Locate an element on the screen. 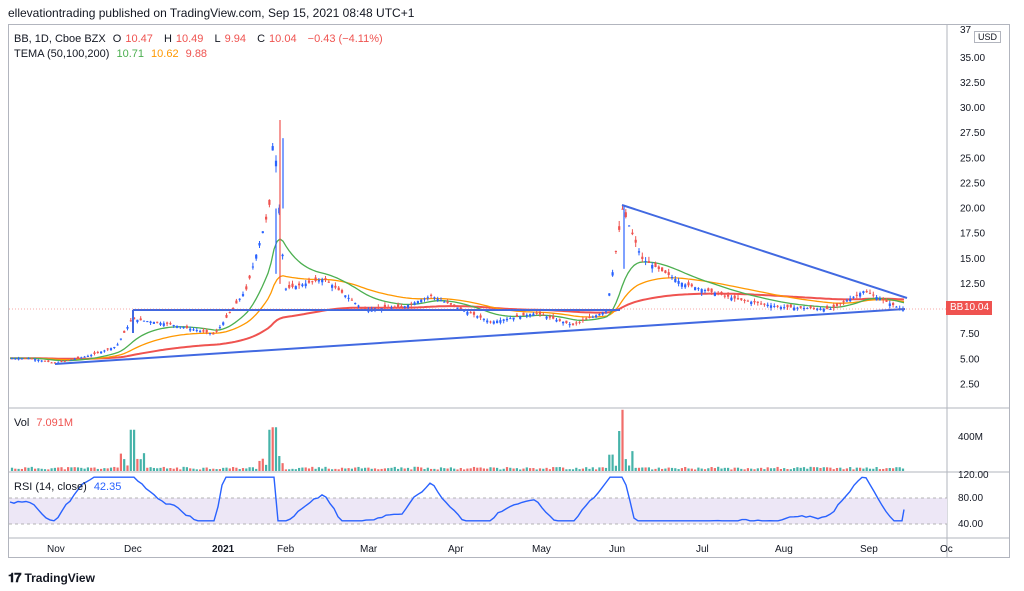 The image size is (1024, 591). ohlc-high: H 10.49 is located at coordinates (183, 39).